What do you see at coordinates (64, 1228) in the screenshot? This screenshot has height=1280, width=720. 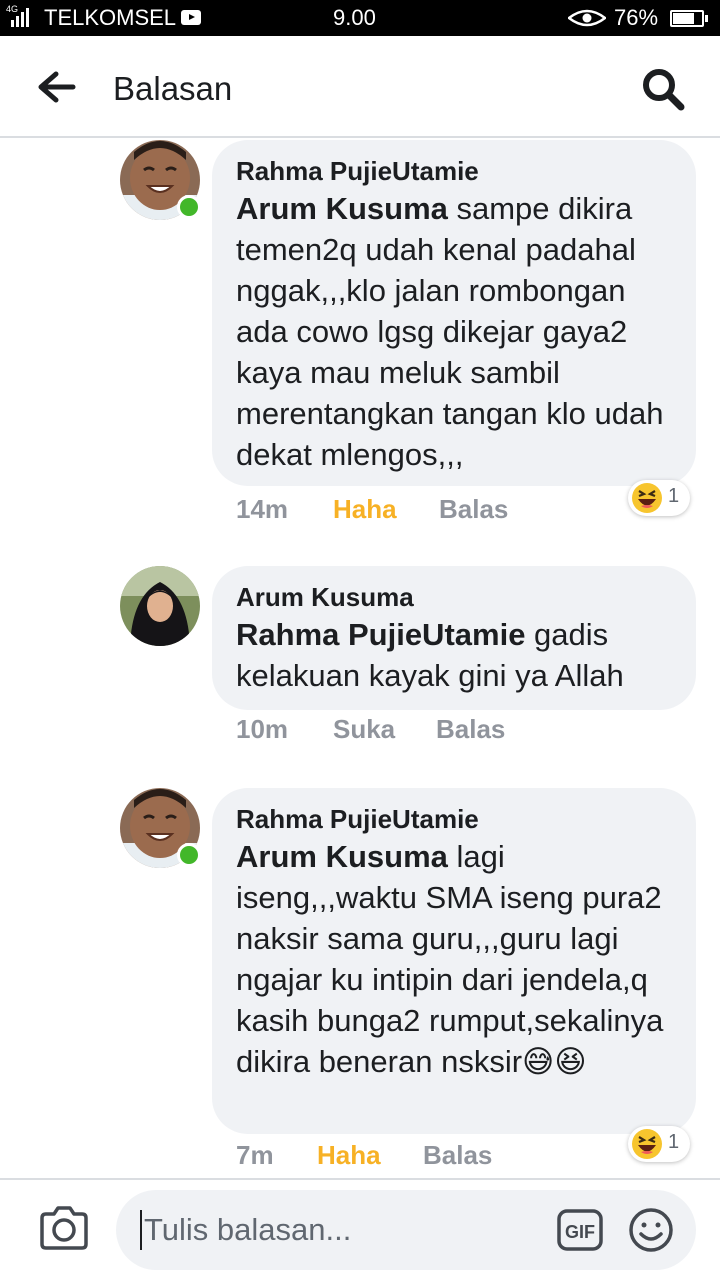 I see `camera-icon` at bounding box center [64, 1228].